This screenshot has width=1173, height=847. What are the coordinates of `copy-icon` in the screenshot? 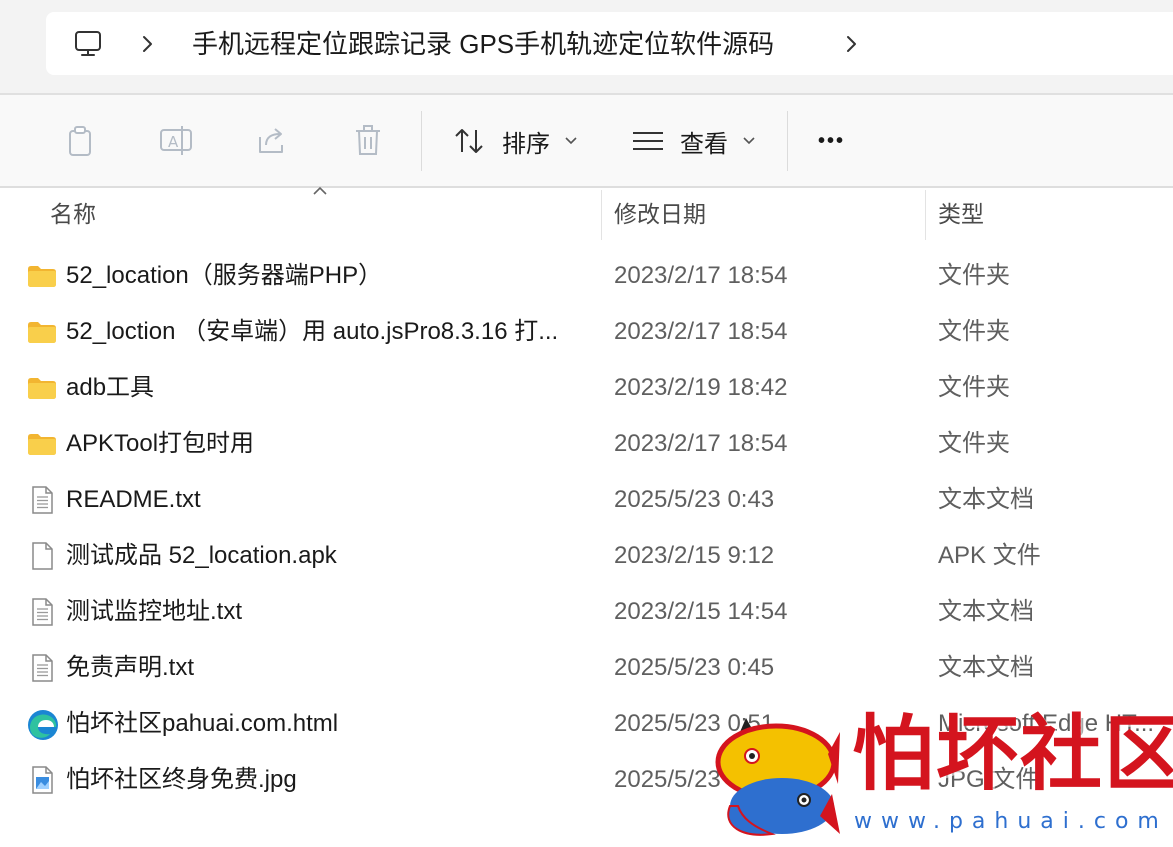 It's located at (80, 141).